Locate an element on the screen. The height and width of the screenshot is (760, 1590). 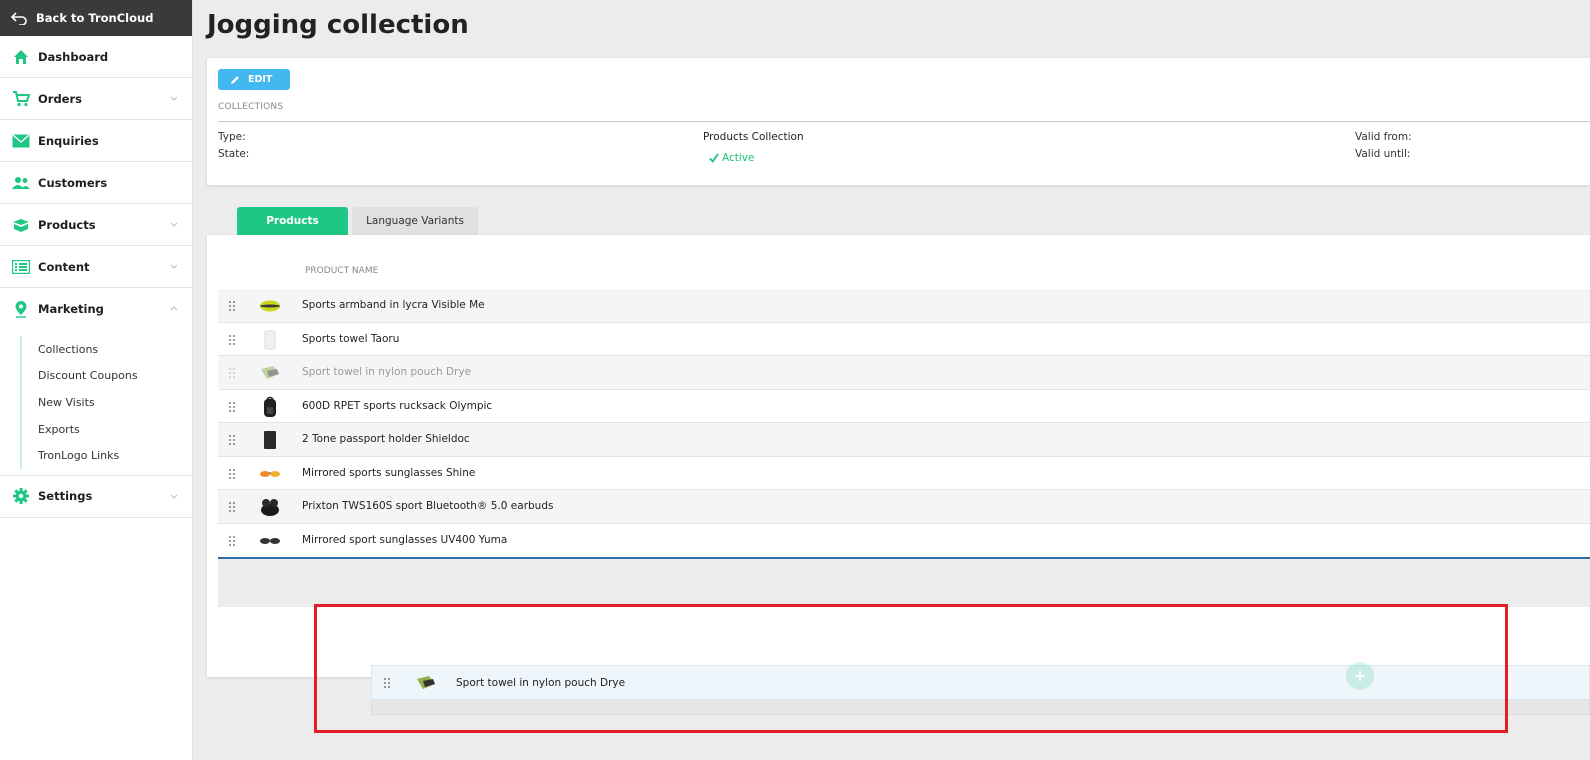
drop-placeholder is located at coordinates (904, 582).